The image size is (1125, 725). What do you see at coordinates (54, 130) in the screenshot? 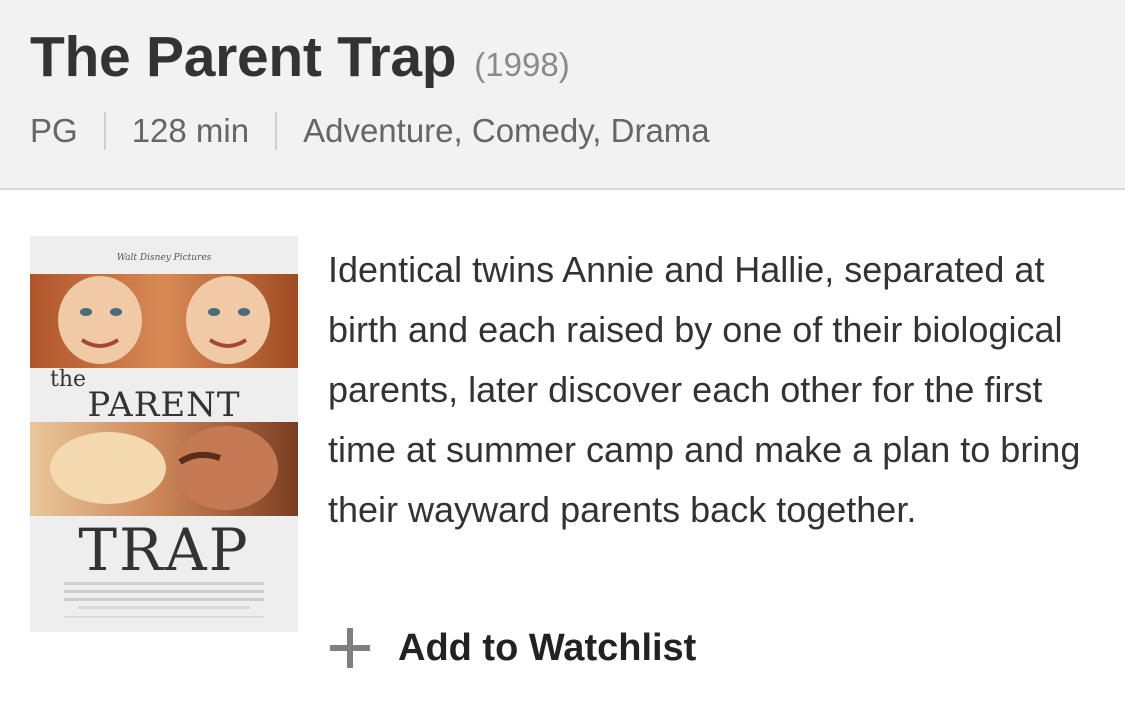
I see `rating-label: PG` at bounding box center [54, 130].